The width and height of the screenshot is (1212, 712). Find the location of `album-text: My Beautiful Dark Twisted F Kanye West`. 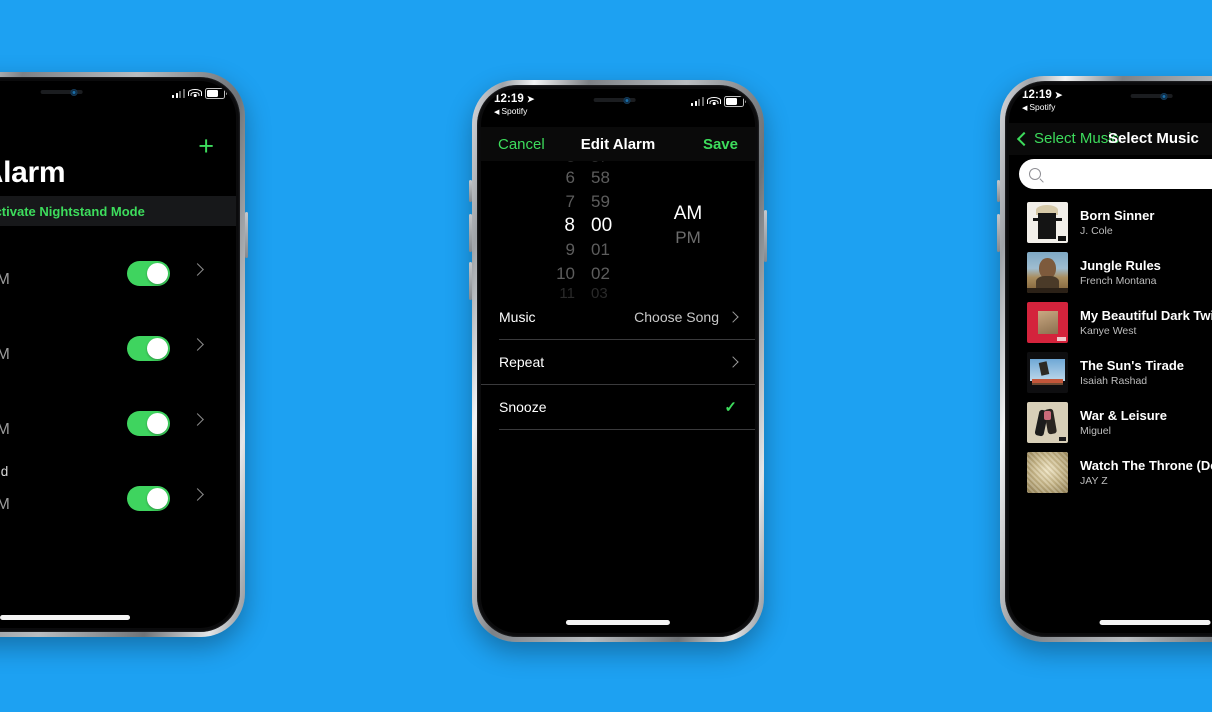

album-text: My Beautiful Dark Twisted F Kanye West is located at coordinates (1146, 322).